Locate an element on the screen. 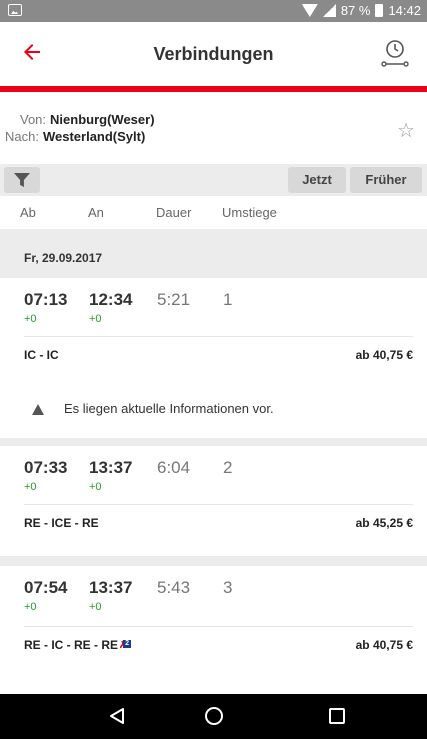 The height and width of the screenshot is (739, 427). col-umstiege: Umstiege is located at coordinates (249, 212).